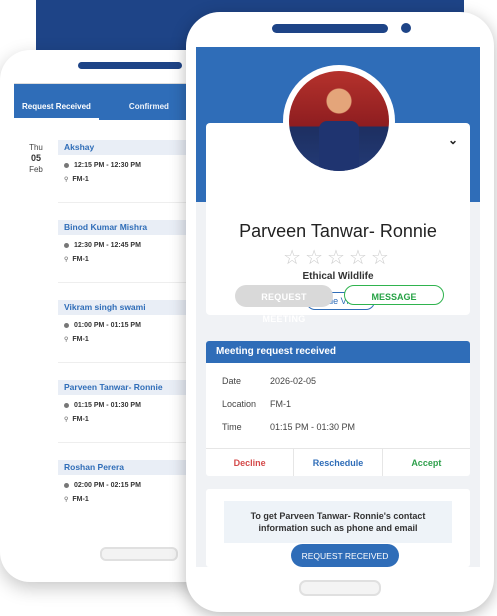 The width and height of the screenshot is (497, 616). I want to click on appointment-time-row: 12:30 PM - 12:45 PM, so click(131, 245).